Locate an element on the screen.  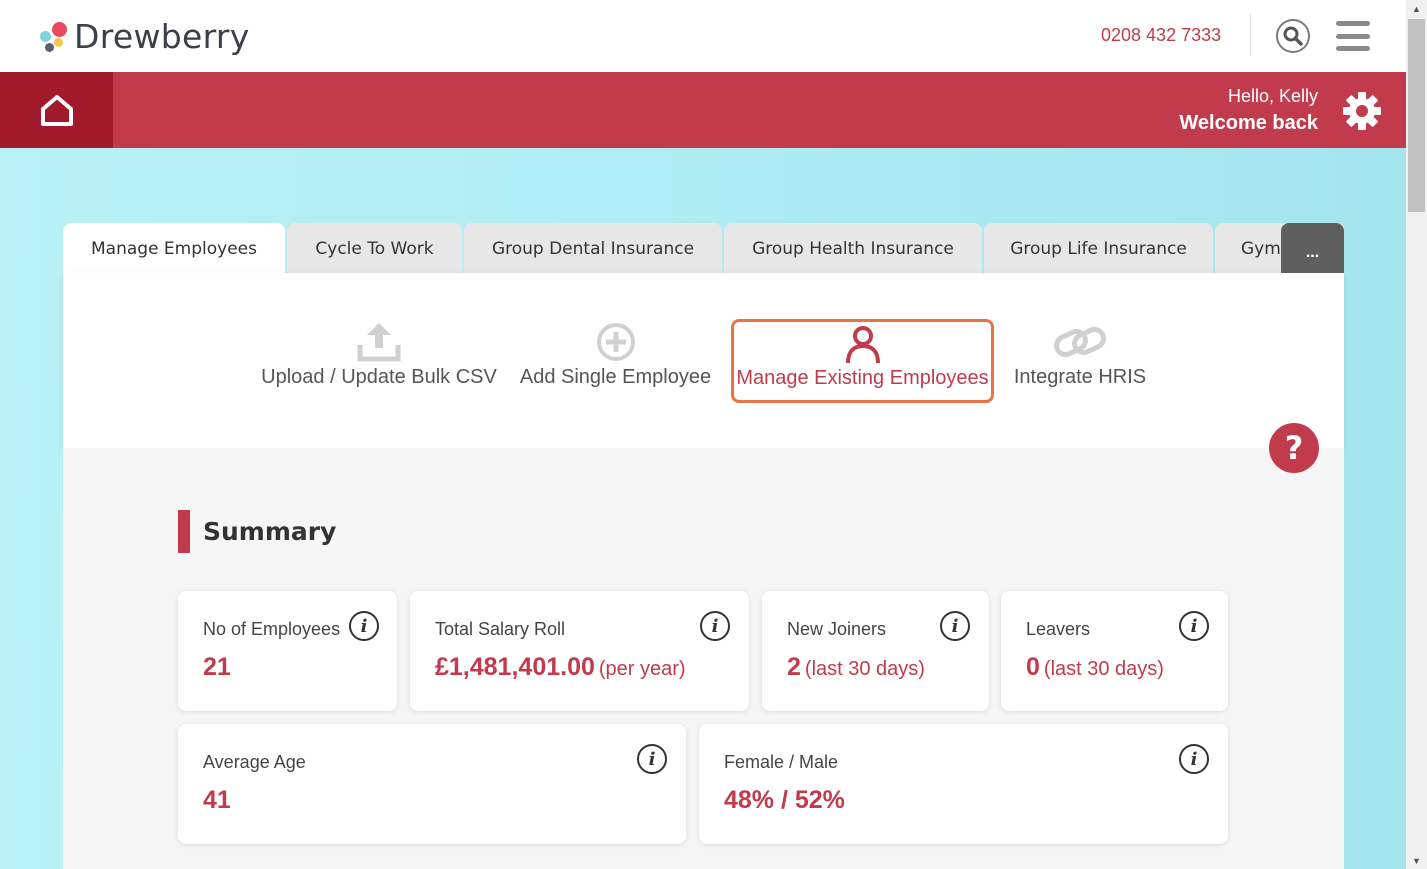
stat-value: 0 (last 30 days) is located at coordinates (1095, 667).